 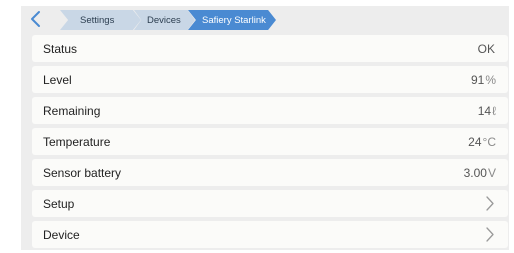 I want to click on breadcrumb-item-current: Safiery Starlink, so click(x=232, y=20).